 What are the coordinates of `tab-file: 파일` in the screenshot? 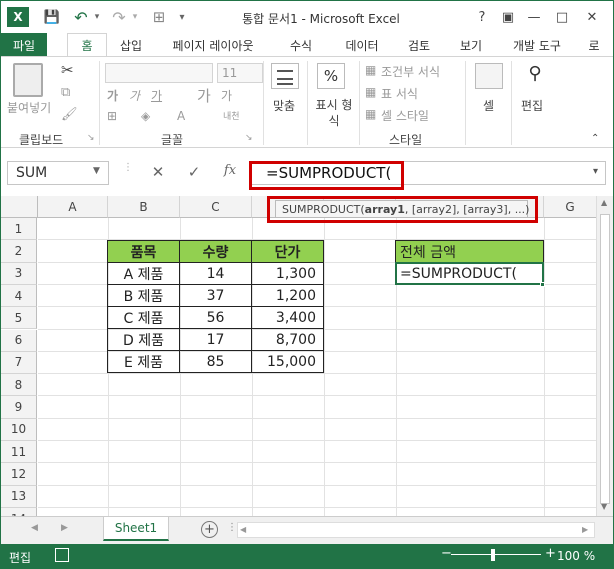 It's located at (24, 45).